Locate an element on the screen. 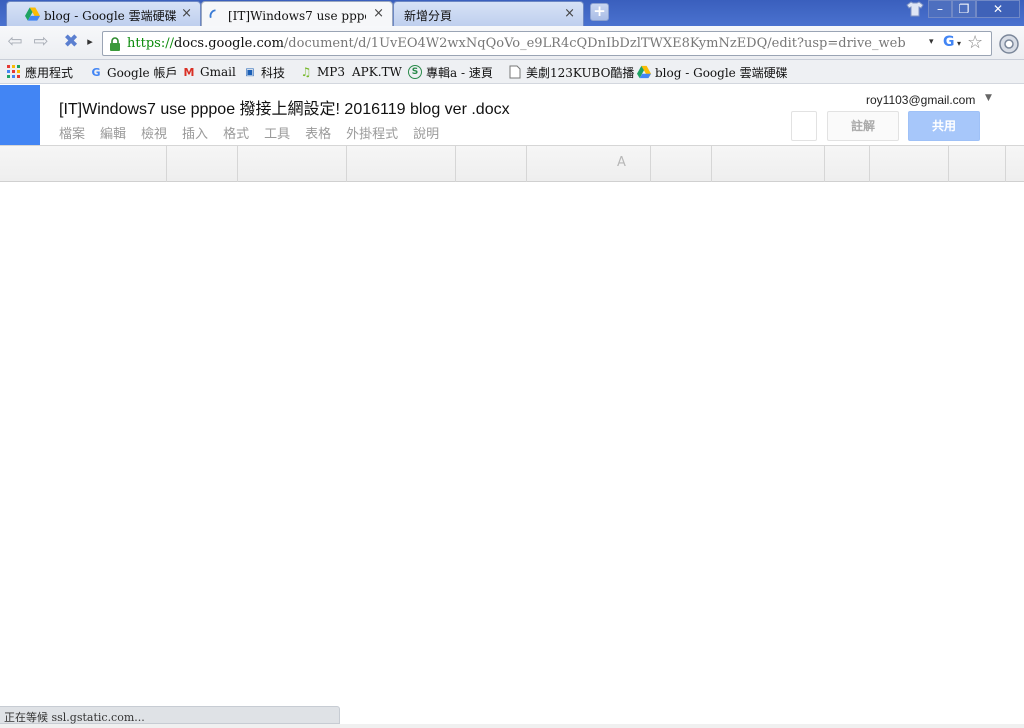 The height and width of the screenshot is (728, 1024). account-dropdown-icon: ▼ is located at coordinates (988, 98).